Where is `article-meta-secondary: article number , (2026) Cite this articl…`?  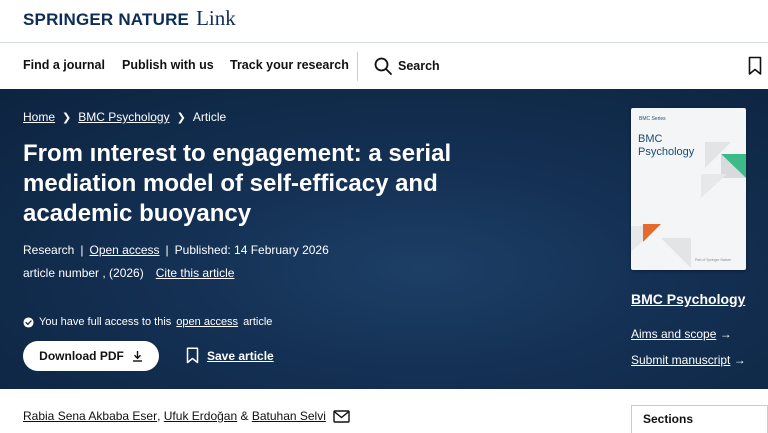
article-meta-secondary: article number , (2026) Cite this articl… is located at coordinates (128, 273).